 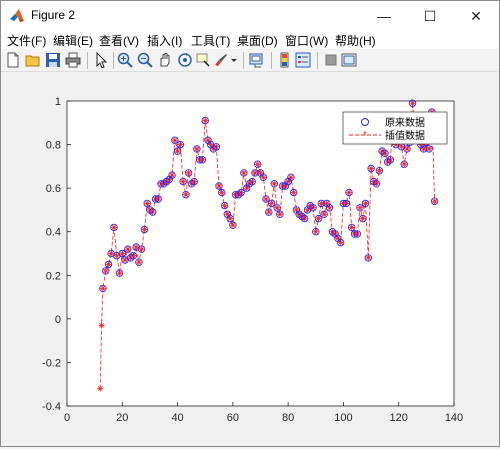 I want to click on x-tick-label: 100, so click(x=343, y=418).